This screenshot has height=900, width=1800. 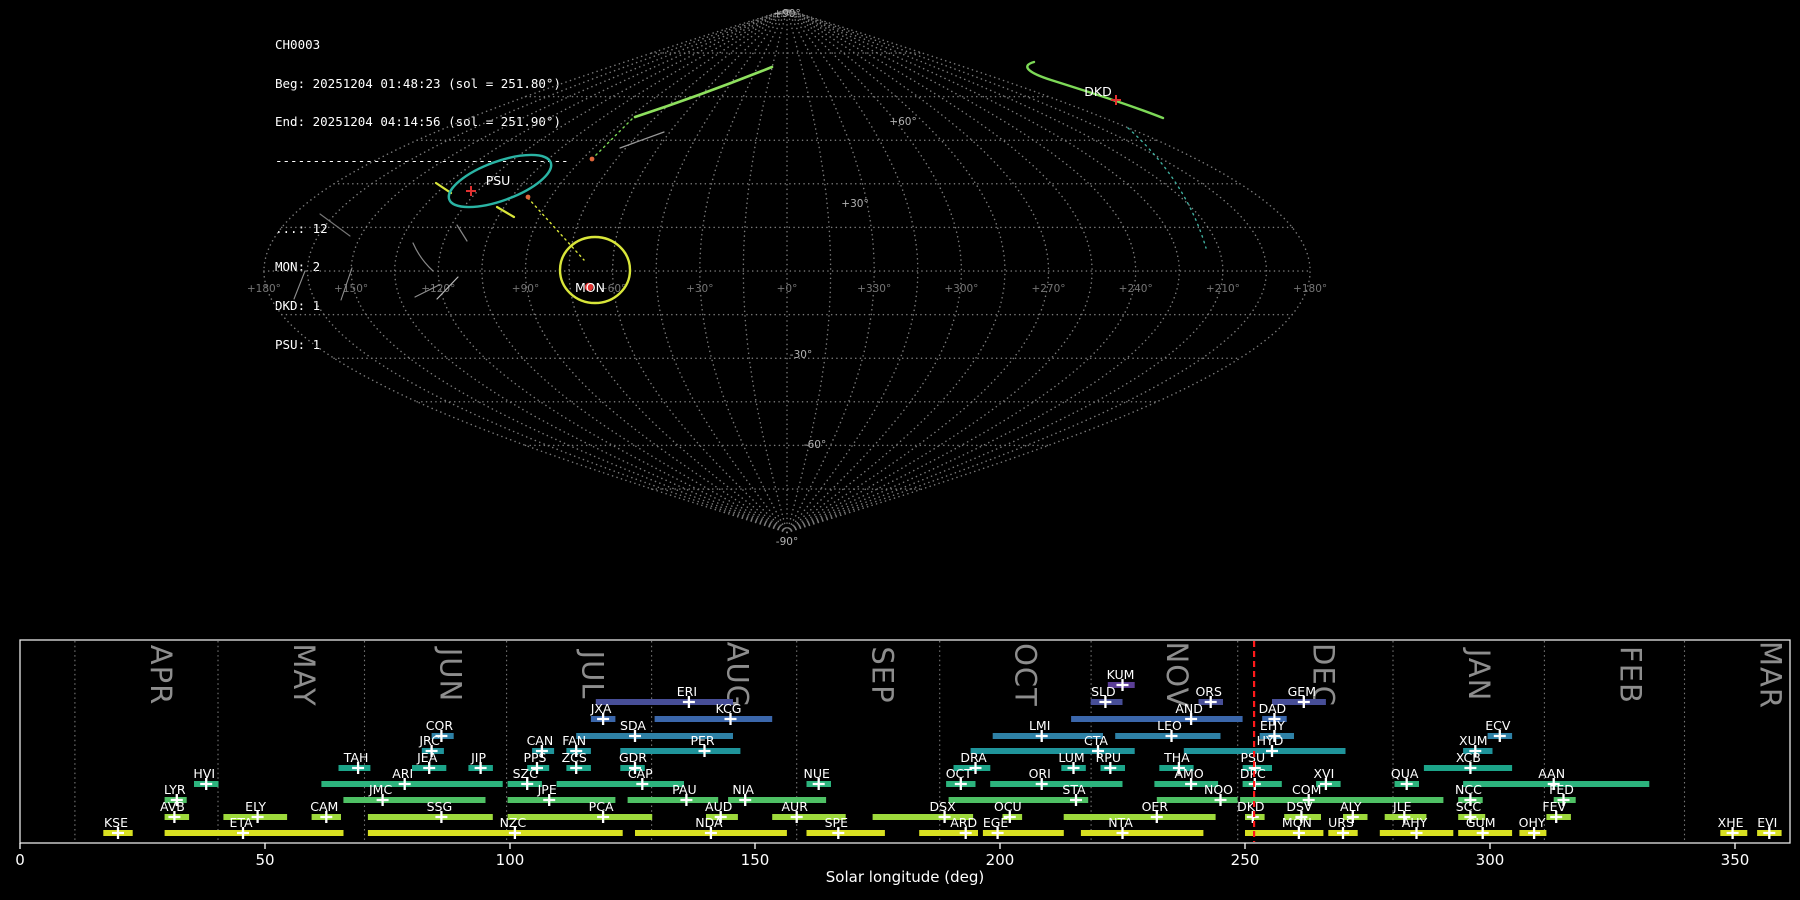 I want to click on svg-text: JAN, so click(x=1479, y=674).